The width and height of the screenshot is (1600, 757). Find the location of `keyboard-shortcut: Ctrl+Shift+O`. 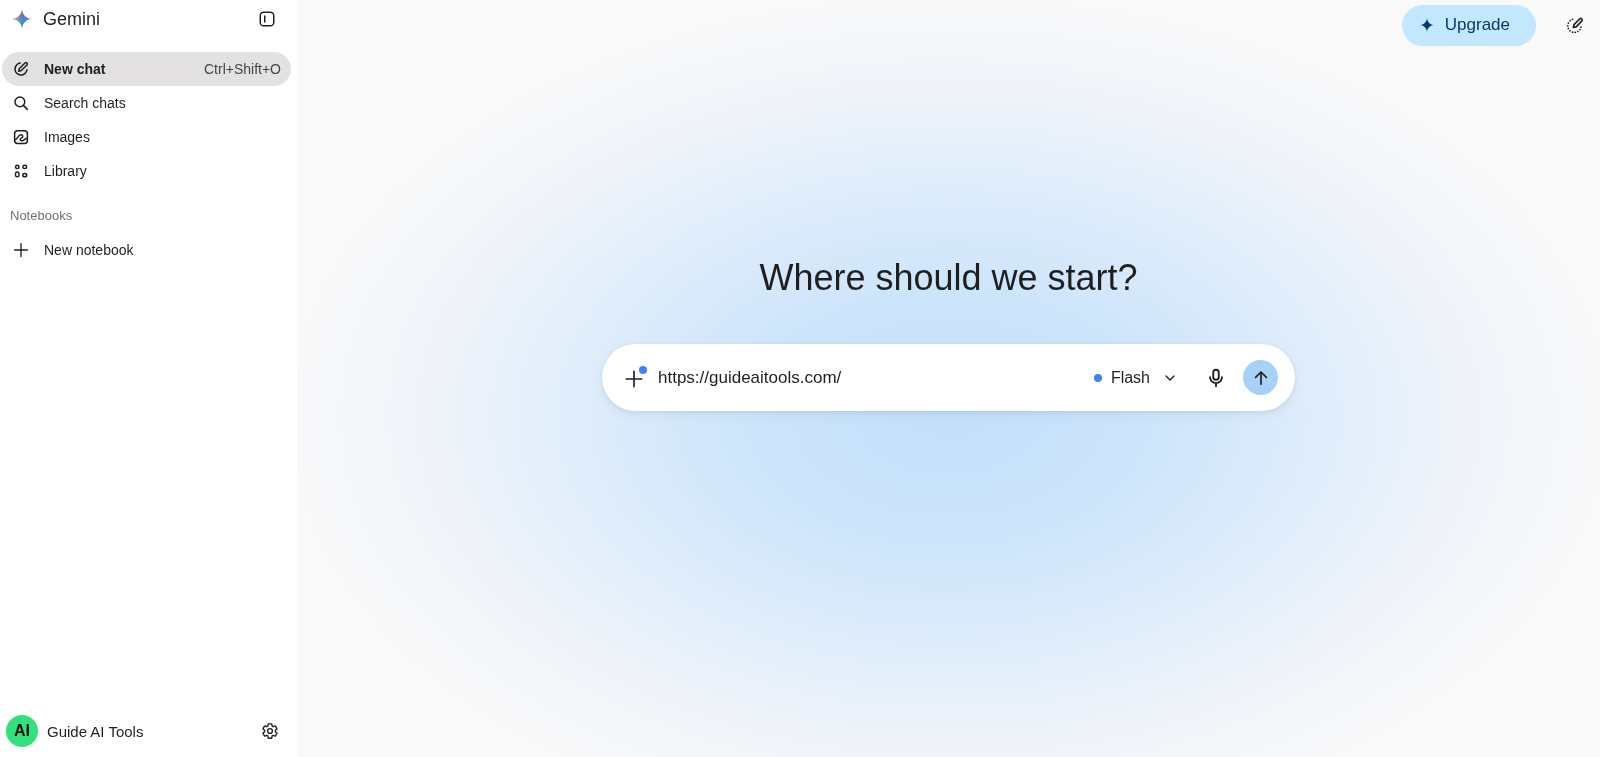

keyboard-shortcut: Ctrl+Shift+O is located at coordinates (242, 69).